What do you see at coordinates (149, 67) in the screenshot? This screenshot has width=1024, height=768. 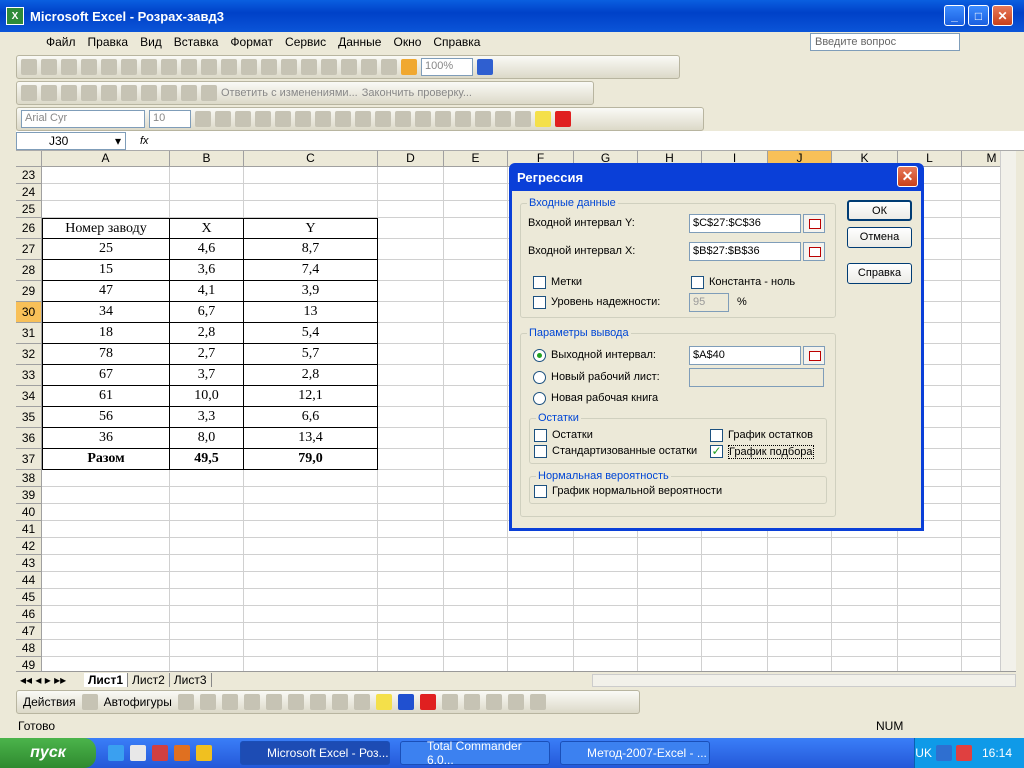 I see `print-preview-icon` at bounding box center [149, 67].